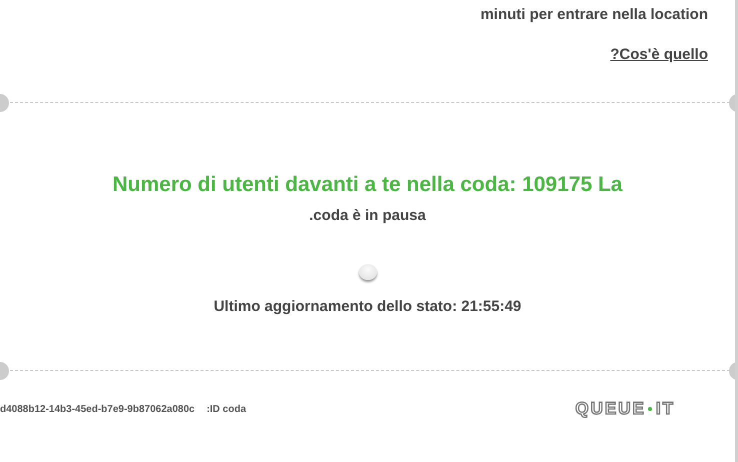 This screenshot has height=462, width=738. What do you see at coordinates (97, 409) in the screenshot?
I see `queue-id: d4088b12-14b3-45ed-b7e9-9b87062a080c` at bounding box center [97, 409].